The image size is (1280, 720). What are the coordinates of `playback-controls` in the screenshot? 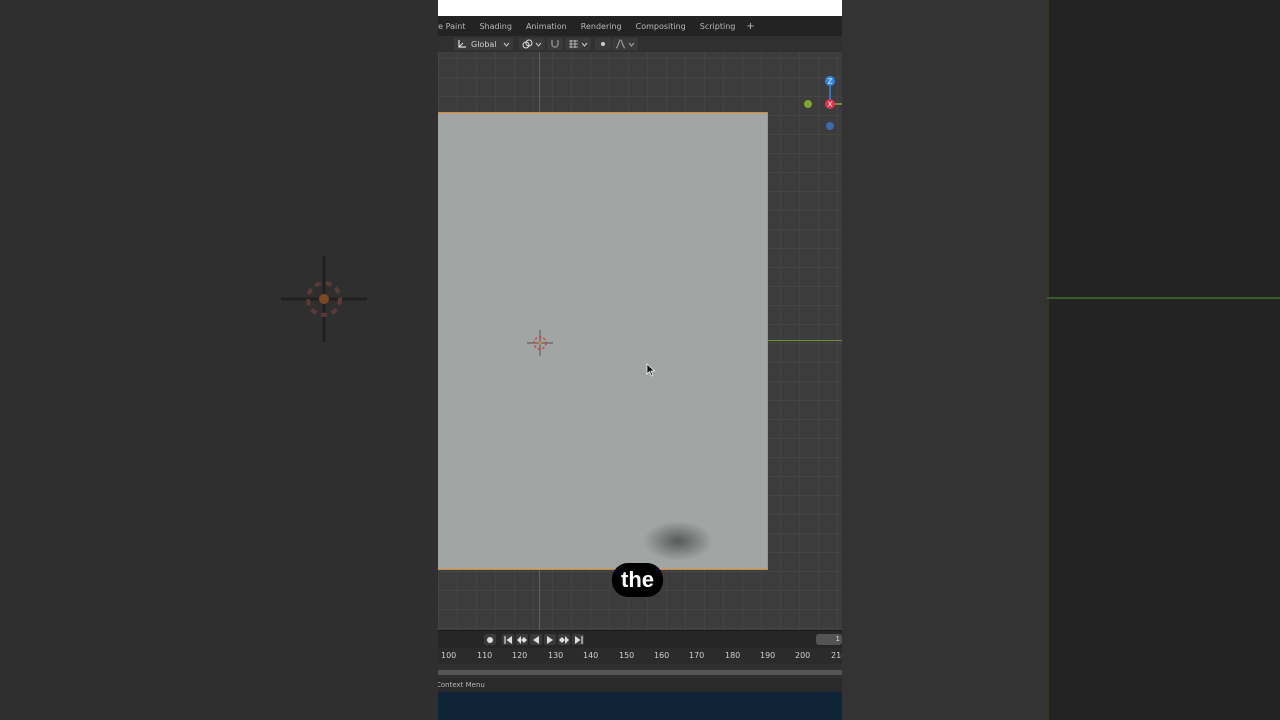 It's located at (534, 639).